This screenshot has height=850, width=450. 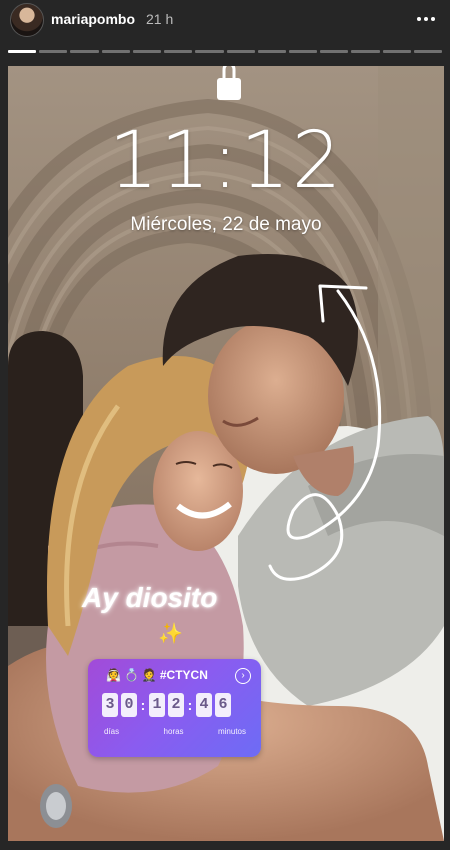 I want to click on countdown-labels: días horas minutos, so click(x=177, y=731).